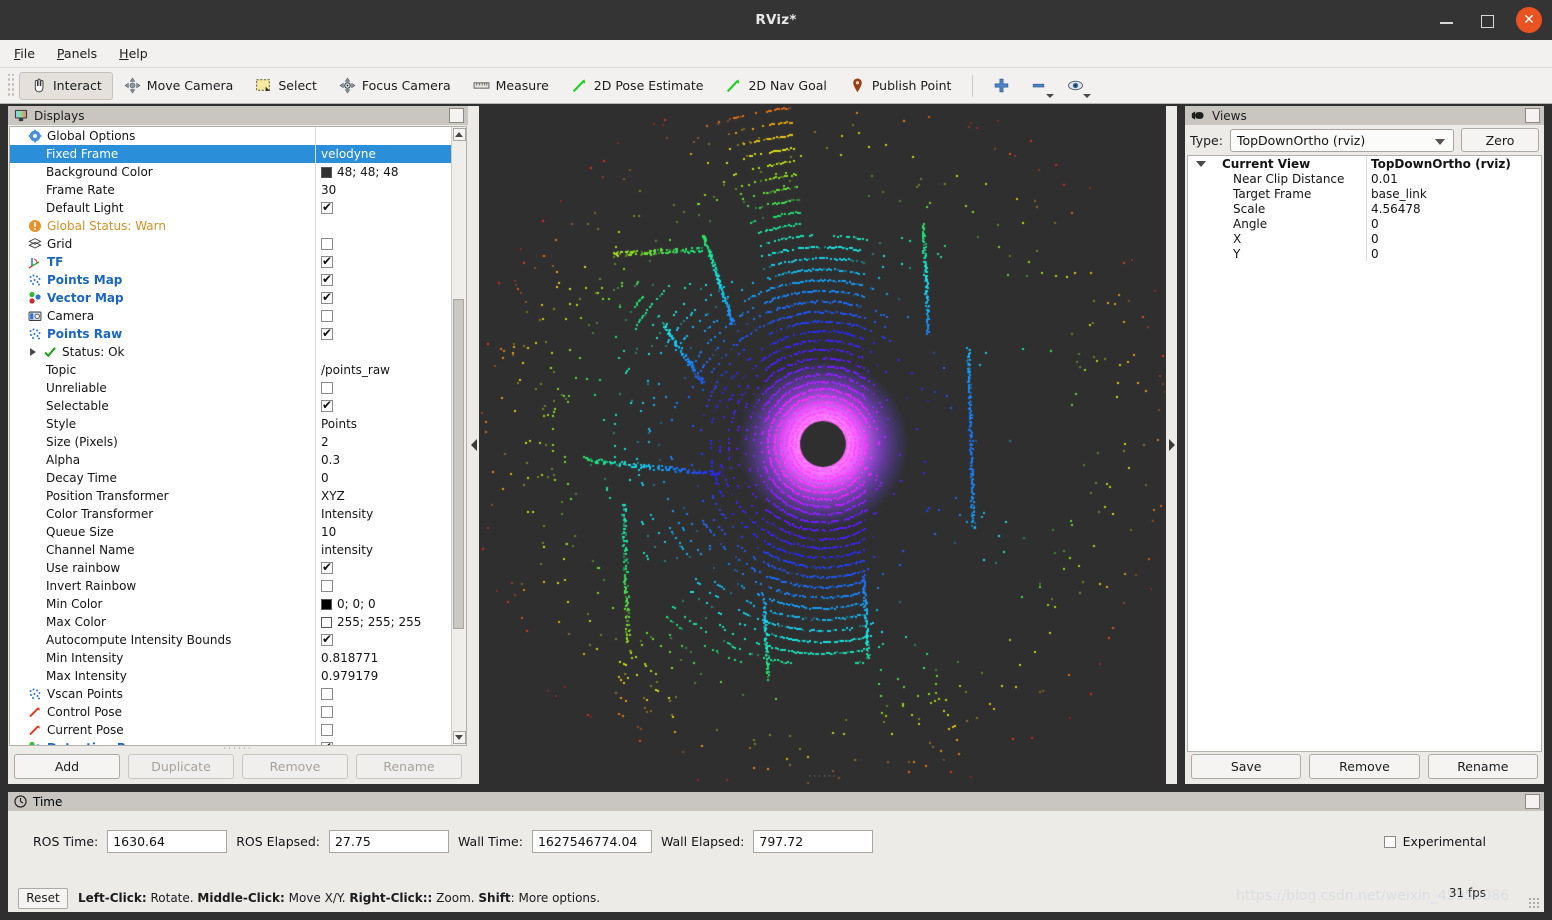  Describe the element at coordinates (775, 86) in the screenshot. I see `tool-2d-nav-goal: 2D Nav Goal` at that location.